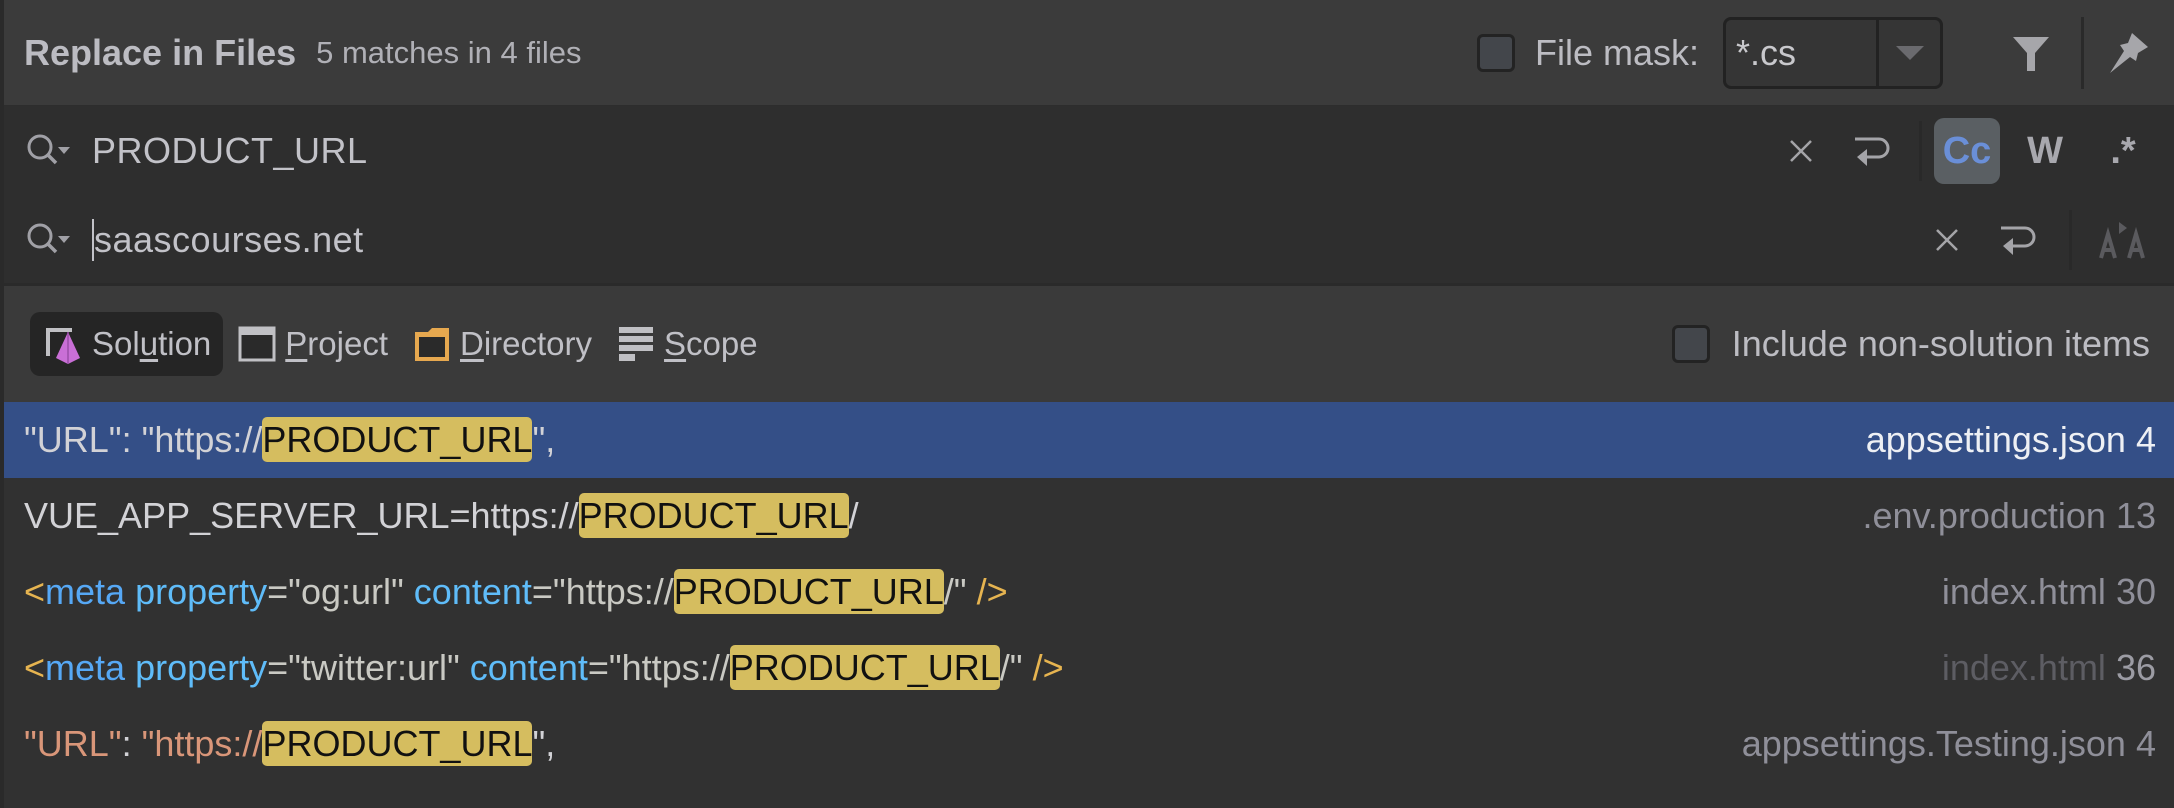  Describe the element at coordinates (931, 151) in the screenshot. I see `find-input` at that location.